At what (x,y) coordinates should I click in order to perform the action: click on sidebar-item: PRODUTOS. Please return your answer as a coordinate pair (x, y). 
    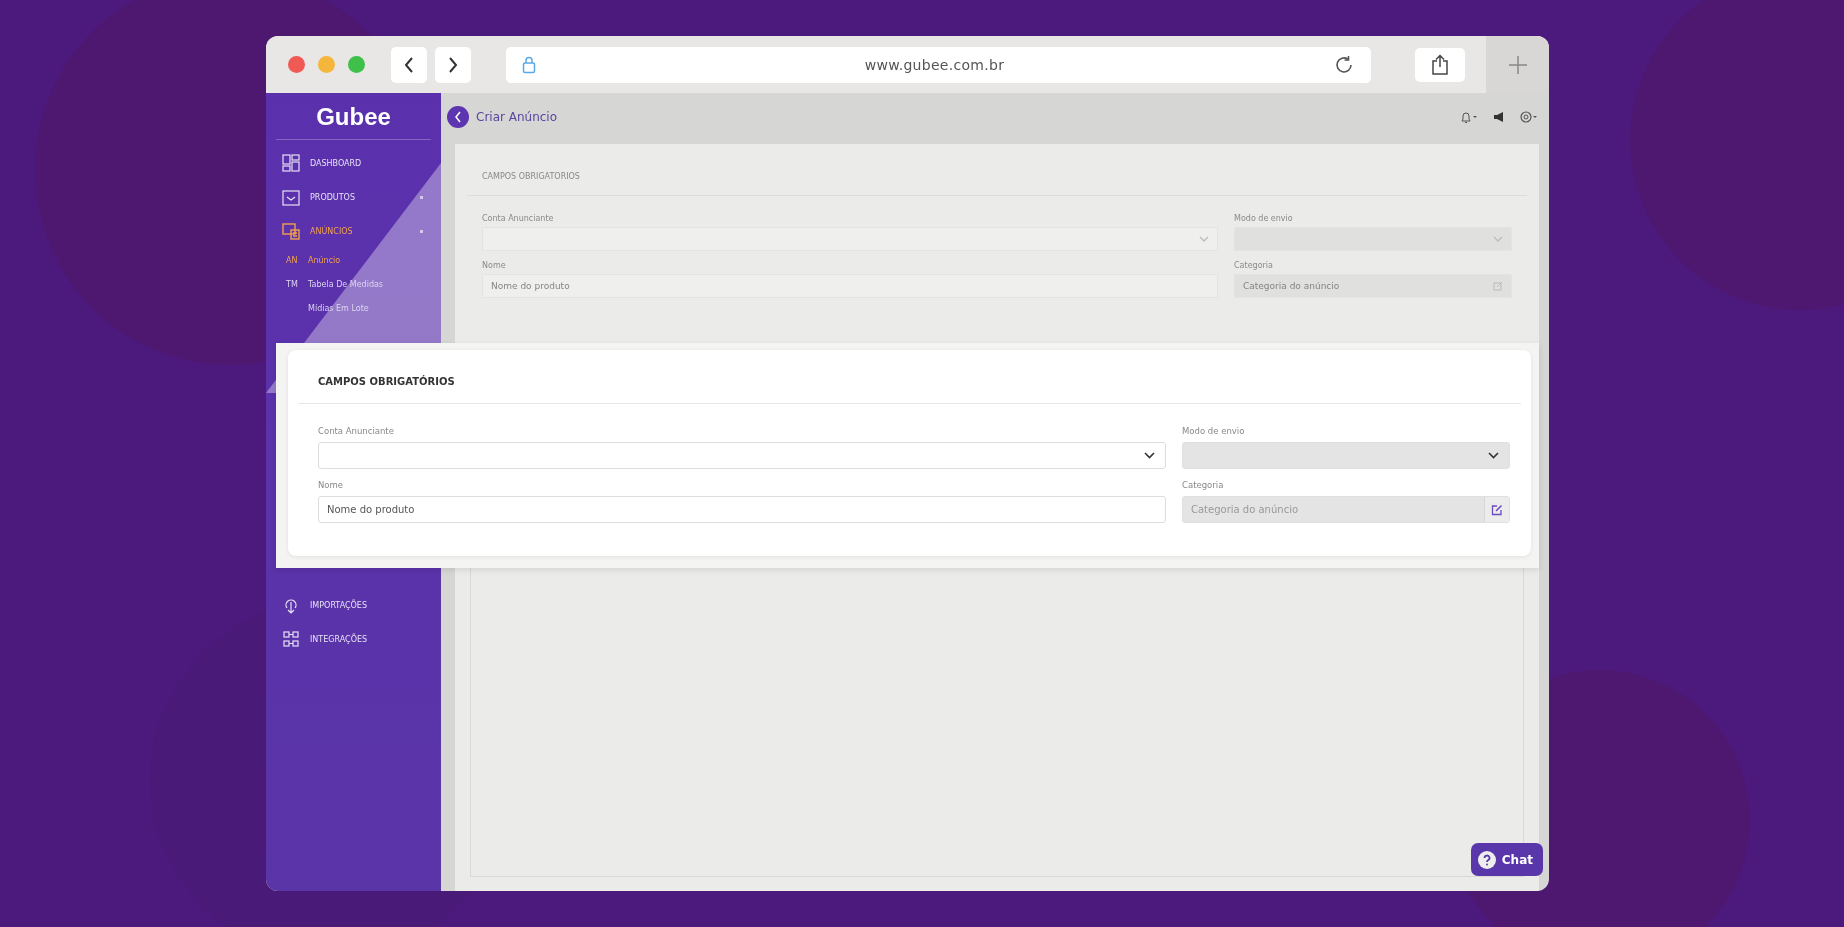
    Looking at the image, I should click on (353, 197).